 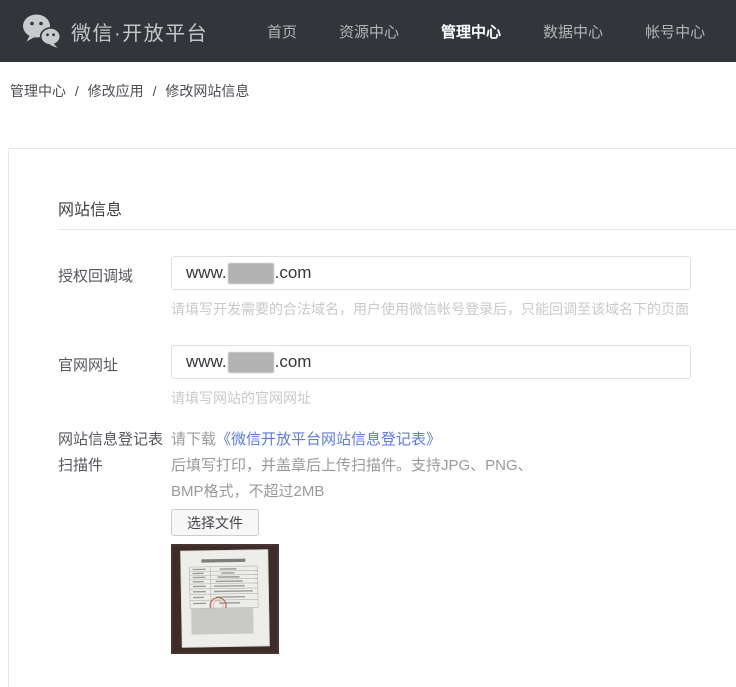 What do you see at coordinates (430, 309) in the screenshot?
I see `callback-domain-helper: 请填写开发需要的合法域名，用户使用微信帐号登录后，只能回调至该域名下的页面` at bounding box center [430, 309].